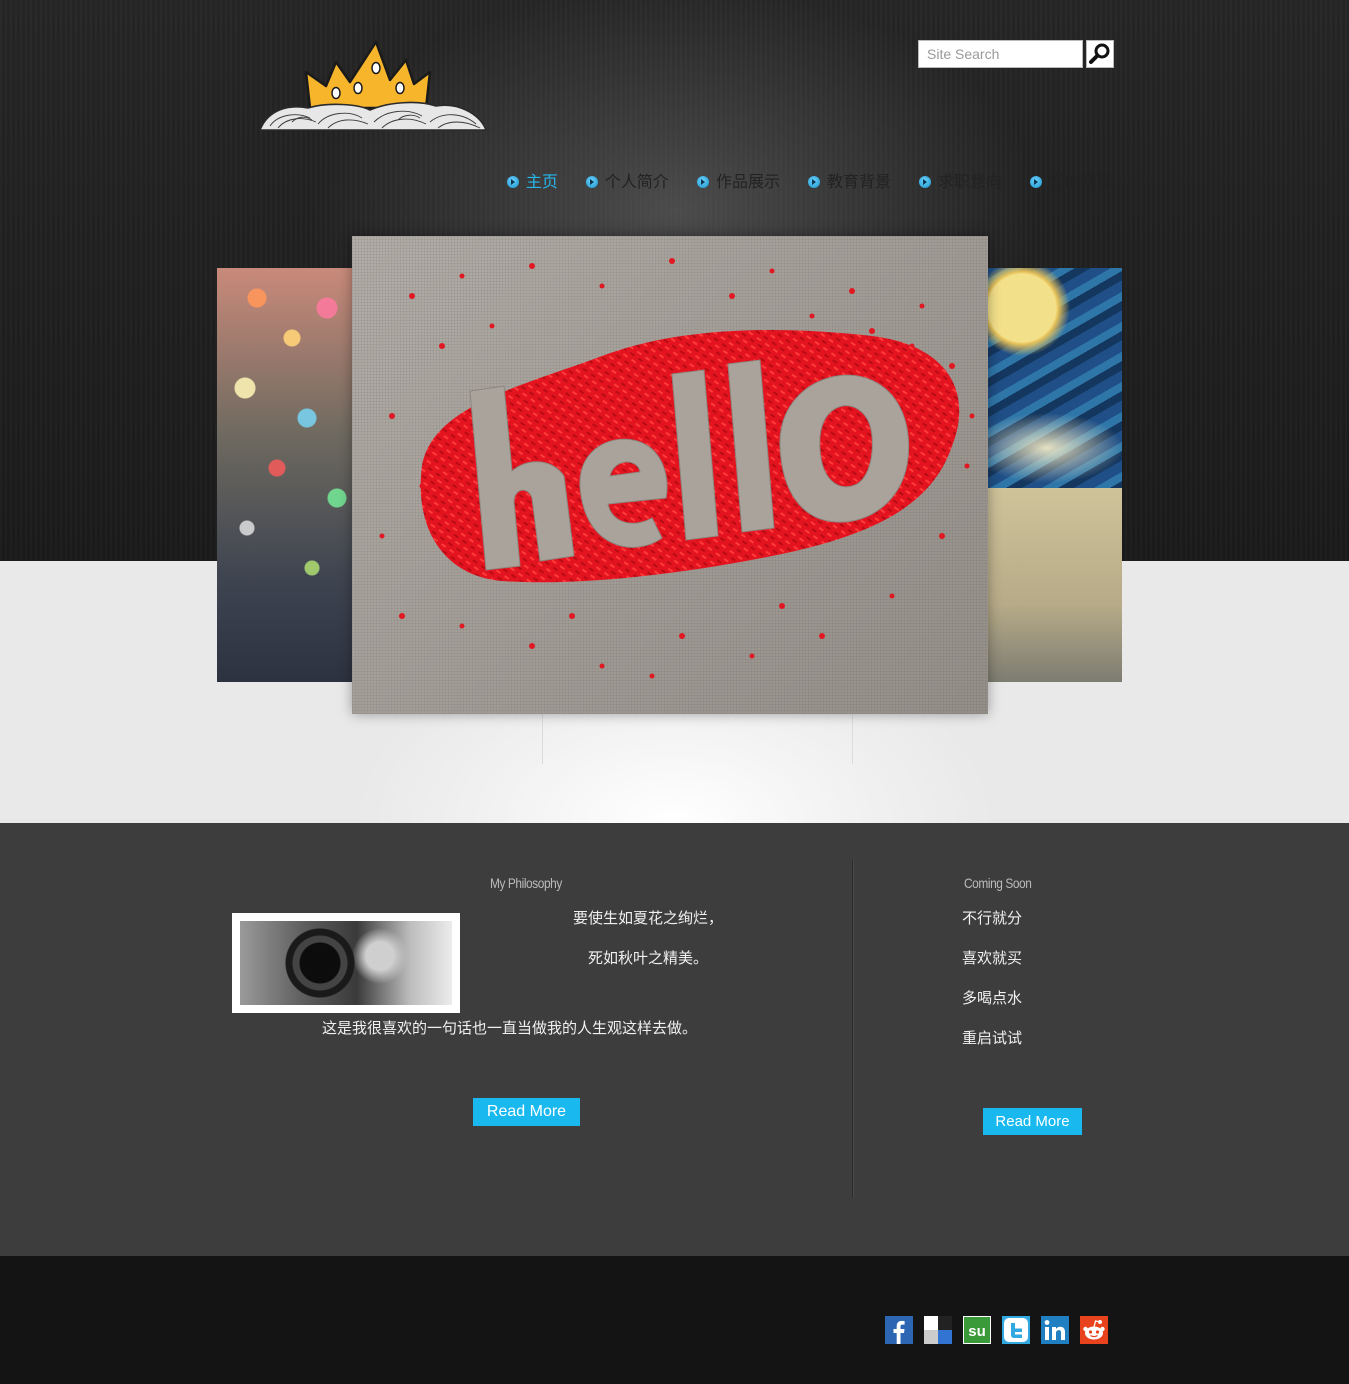  I want to click on nav-item-feedback: 您的意见, so click(1071, 180).